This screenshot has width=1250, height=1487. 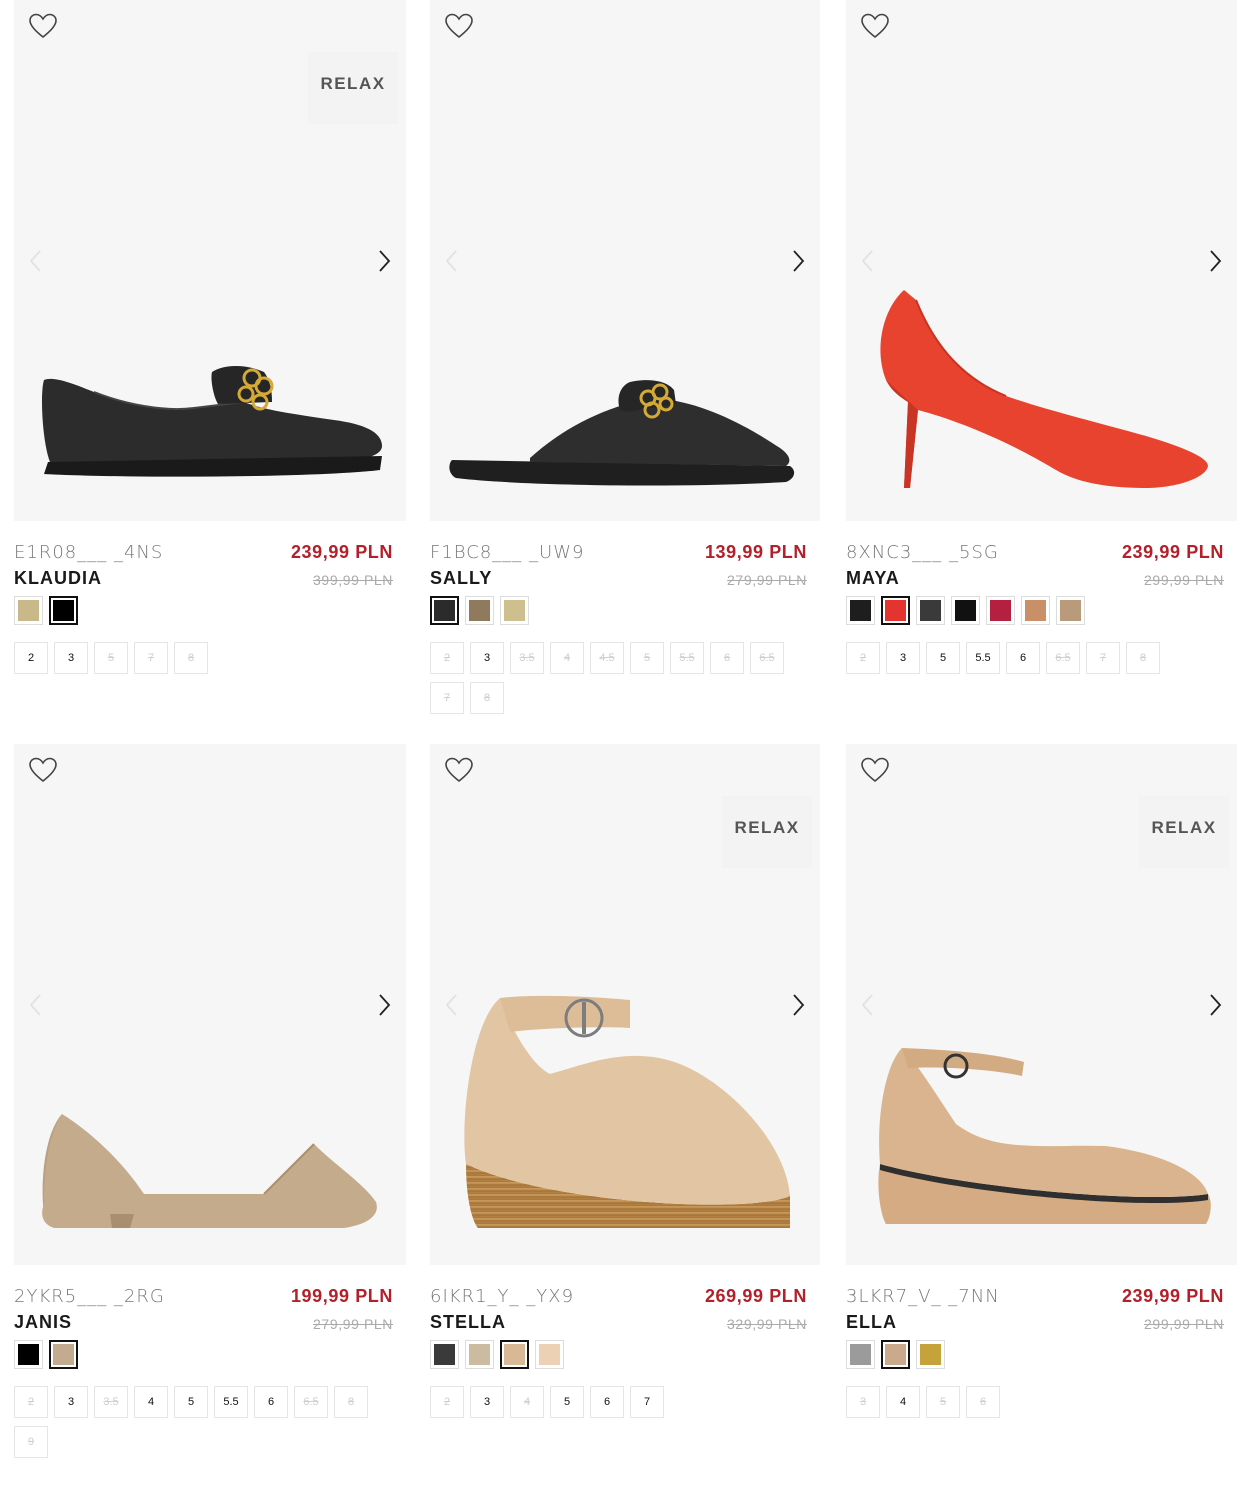 What do you see at coordinates (873, 578) in the screenshot?
I see `product-name: MAYA` at bounding box center [873, 578].